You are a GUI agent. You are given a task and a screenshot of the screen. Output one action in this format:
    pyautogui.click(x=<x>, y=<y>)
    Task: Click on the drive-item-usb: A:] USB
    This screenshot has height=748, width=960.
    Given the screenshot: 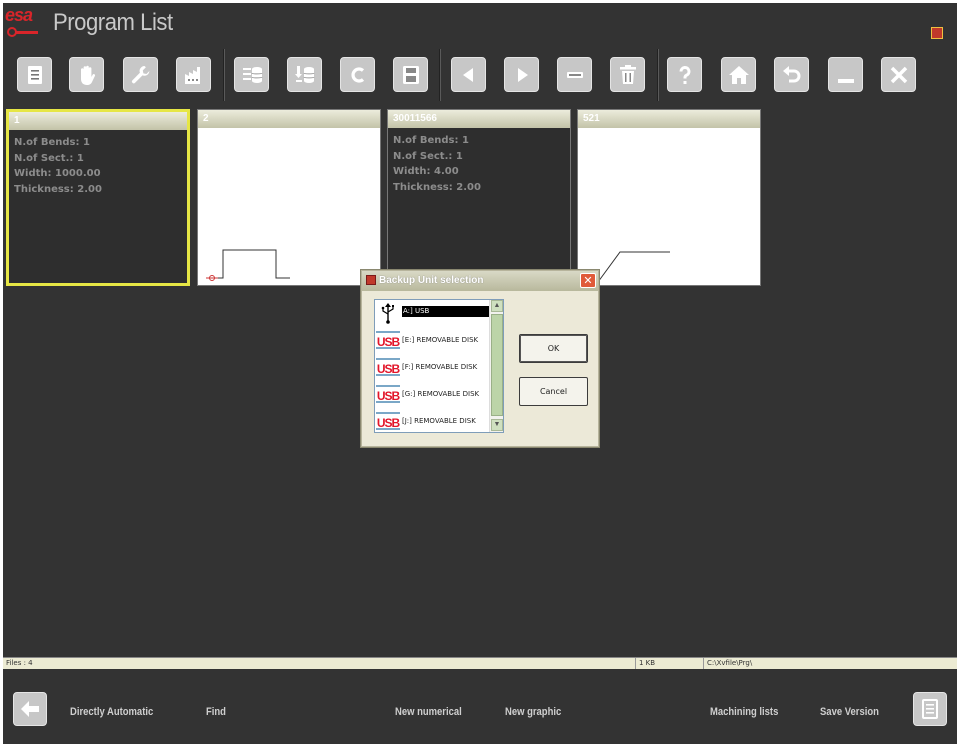 What is the action you would take?
    pyautogui.click(x=433, y=314)
    